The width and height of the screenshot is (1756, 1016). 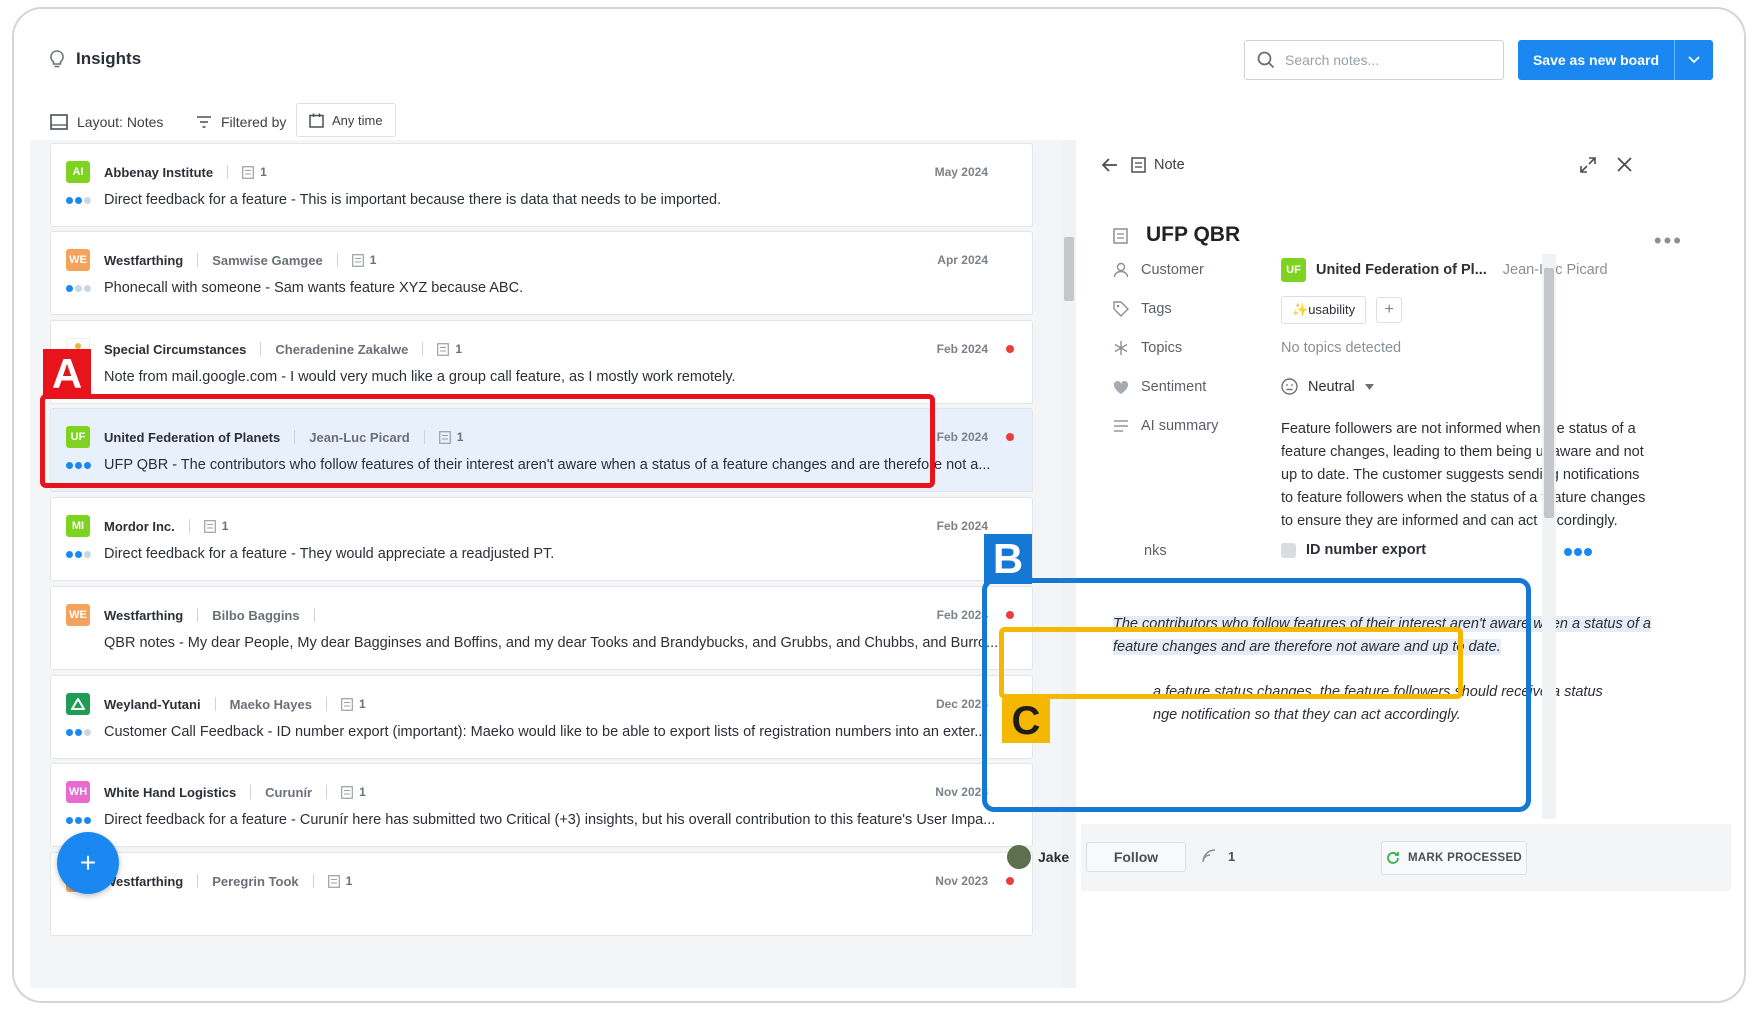 What do you see at coordinates (1174, 387) in the screenshot?
I see `sentiment-label: Sentiment` at bounding box center [1174, 387].